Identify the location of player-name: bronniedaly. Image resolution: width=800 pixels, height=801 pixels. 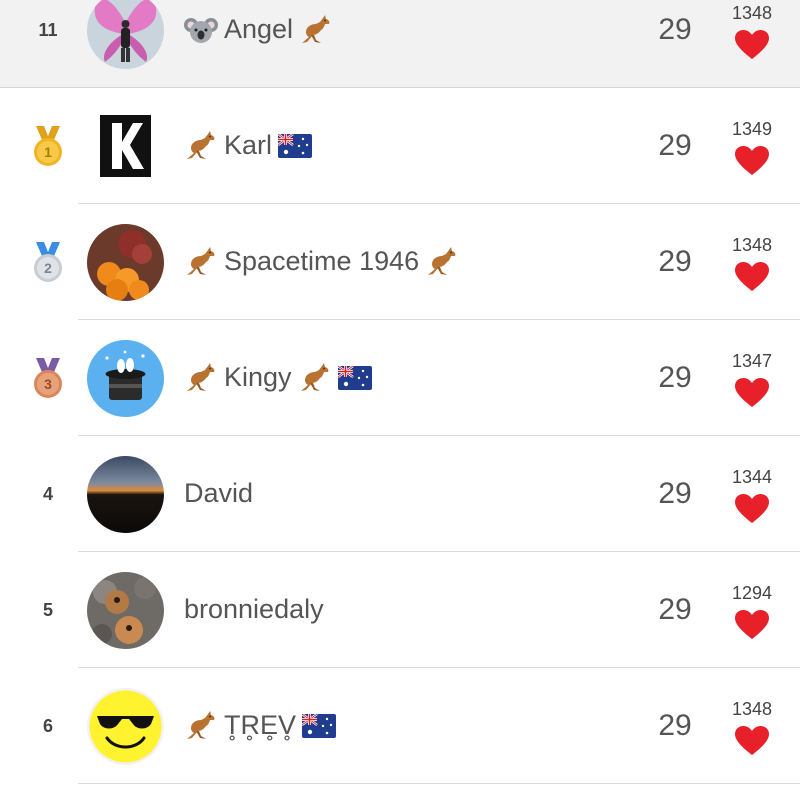
(254, 609).